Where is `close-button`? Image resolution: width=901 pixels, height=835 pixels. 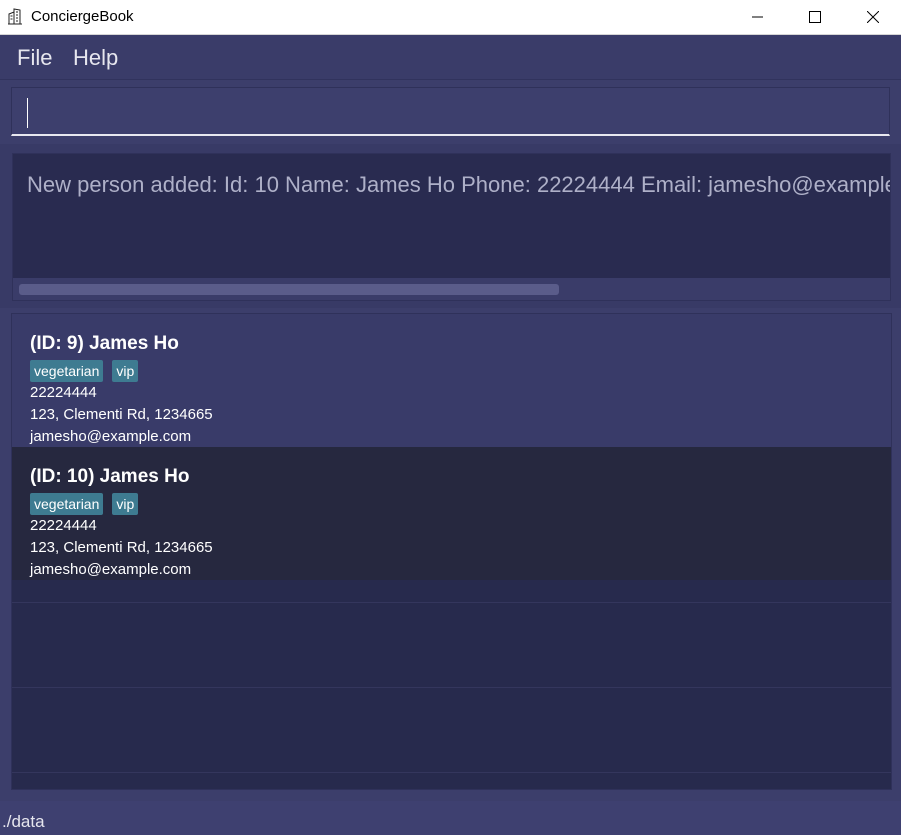
close-button is located at coordinates (873, 17).